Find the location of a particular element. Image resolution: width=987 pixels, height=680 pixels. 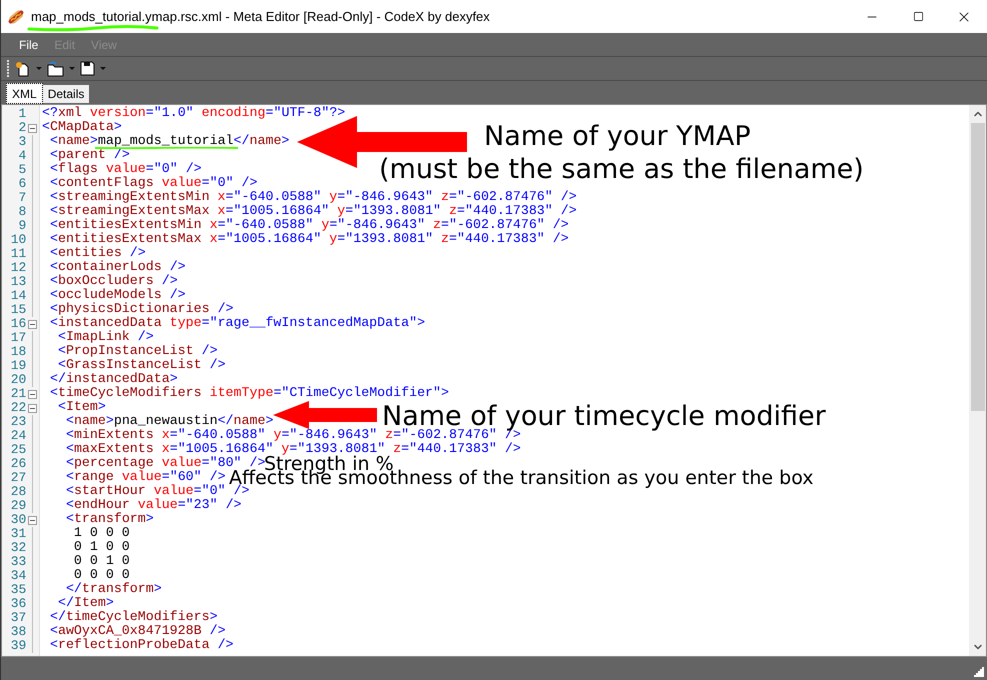

resize-grip-icon is located at coordinates (979, 672).